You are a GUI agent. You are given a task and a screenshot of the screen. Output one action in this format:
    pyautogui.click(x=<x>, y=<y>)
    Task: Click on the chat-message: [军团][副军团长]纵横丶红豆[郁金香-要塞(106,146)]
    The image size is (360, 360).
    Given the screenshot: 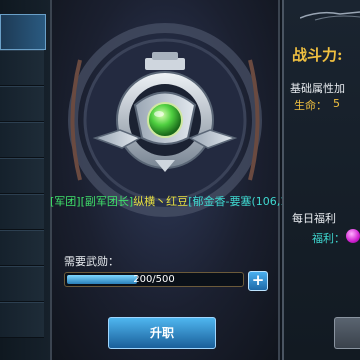 What is the action you would take?
    pyautogui.click(x=180, y=201)
    